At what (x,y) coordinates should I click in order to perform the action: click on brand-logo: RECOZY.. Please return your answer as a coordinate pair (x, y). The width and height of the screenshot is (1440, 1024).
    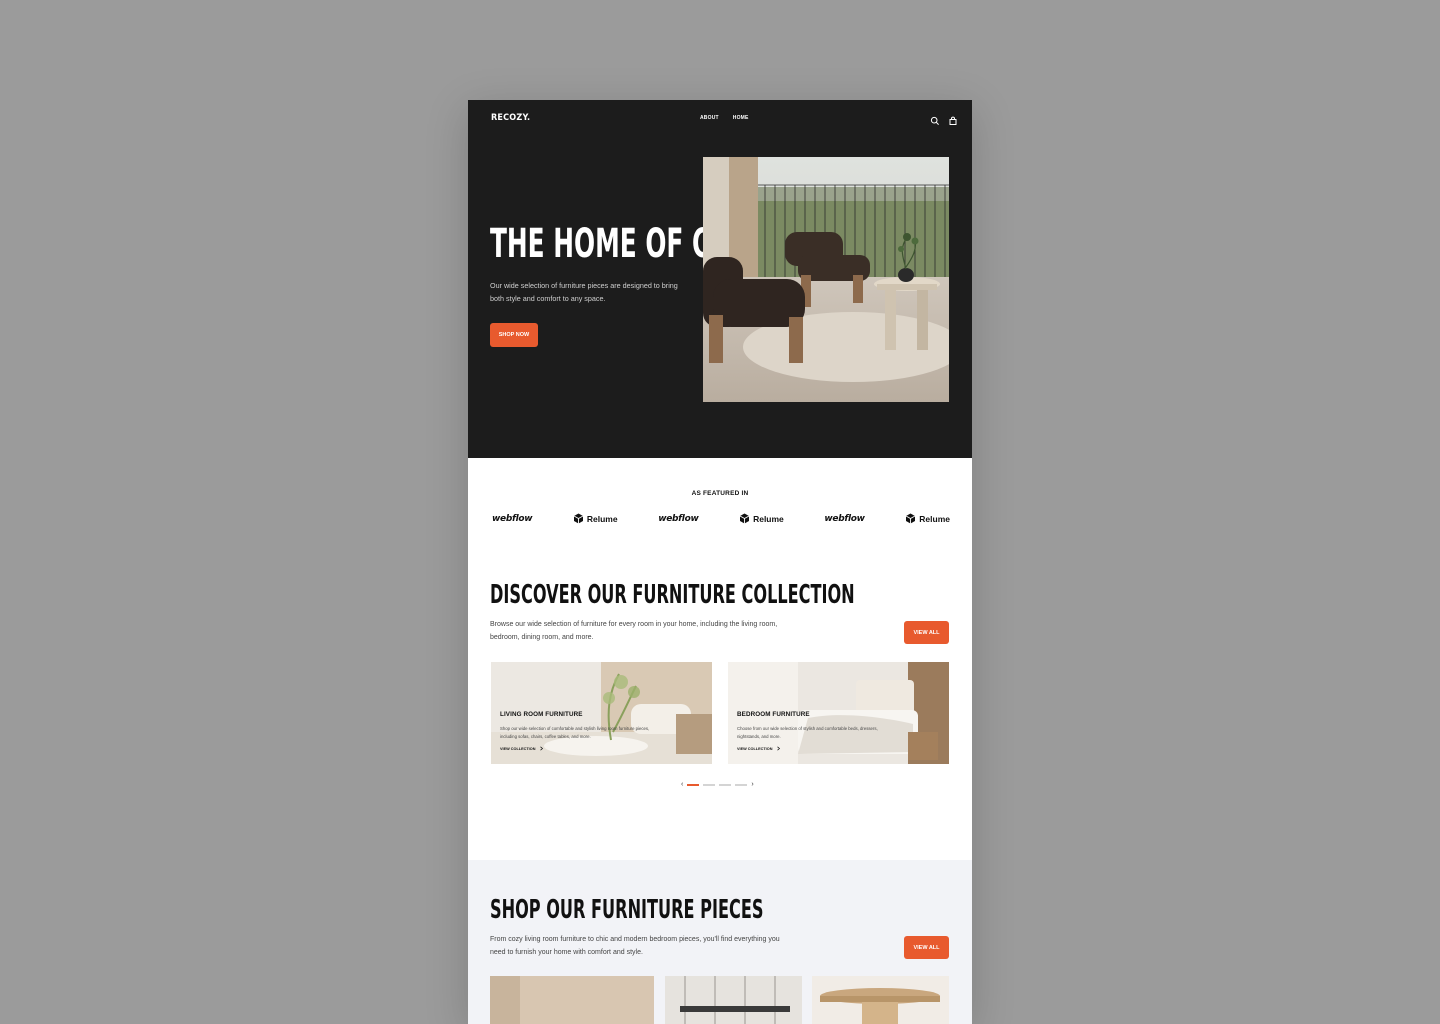
    Looking at the image, I should click on (510, 118).